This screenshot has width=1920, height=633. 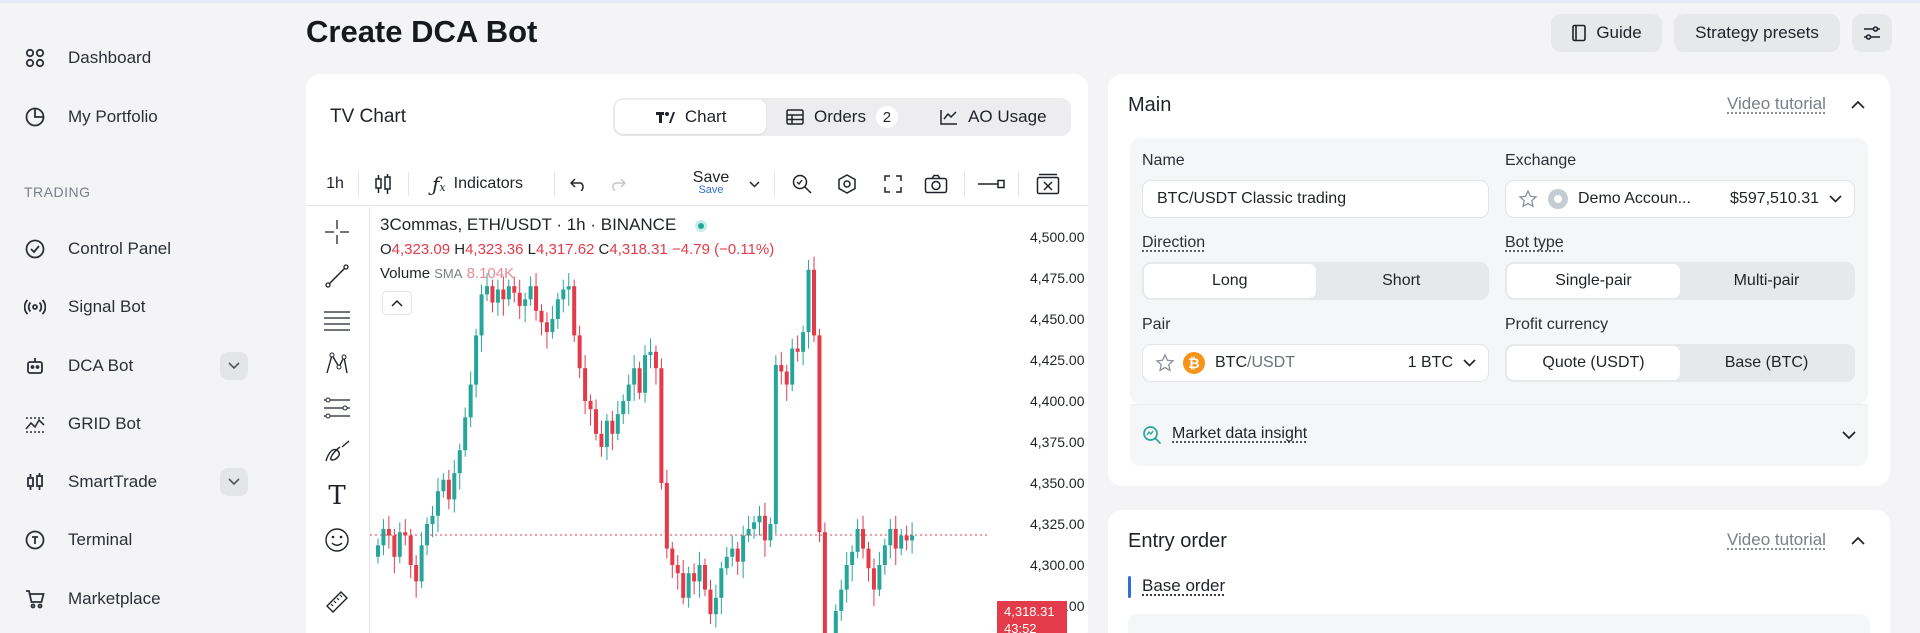 I want to click on undo-icon, so click(x=579, y=184).